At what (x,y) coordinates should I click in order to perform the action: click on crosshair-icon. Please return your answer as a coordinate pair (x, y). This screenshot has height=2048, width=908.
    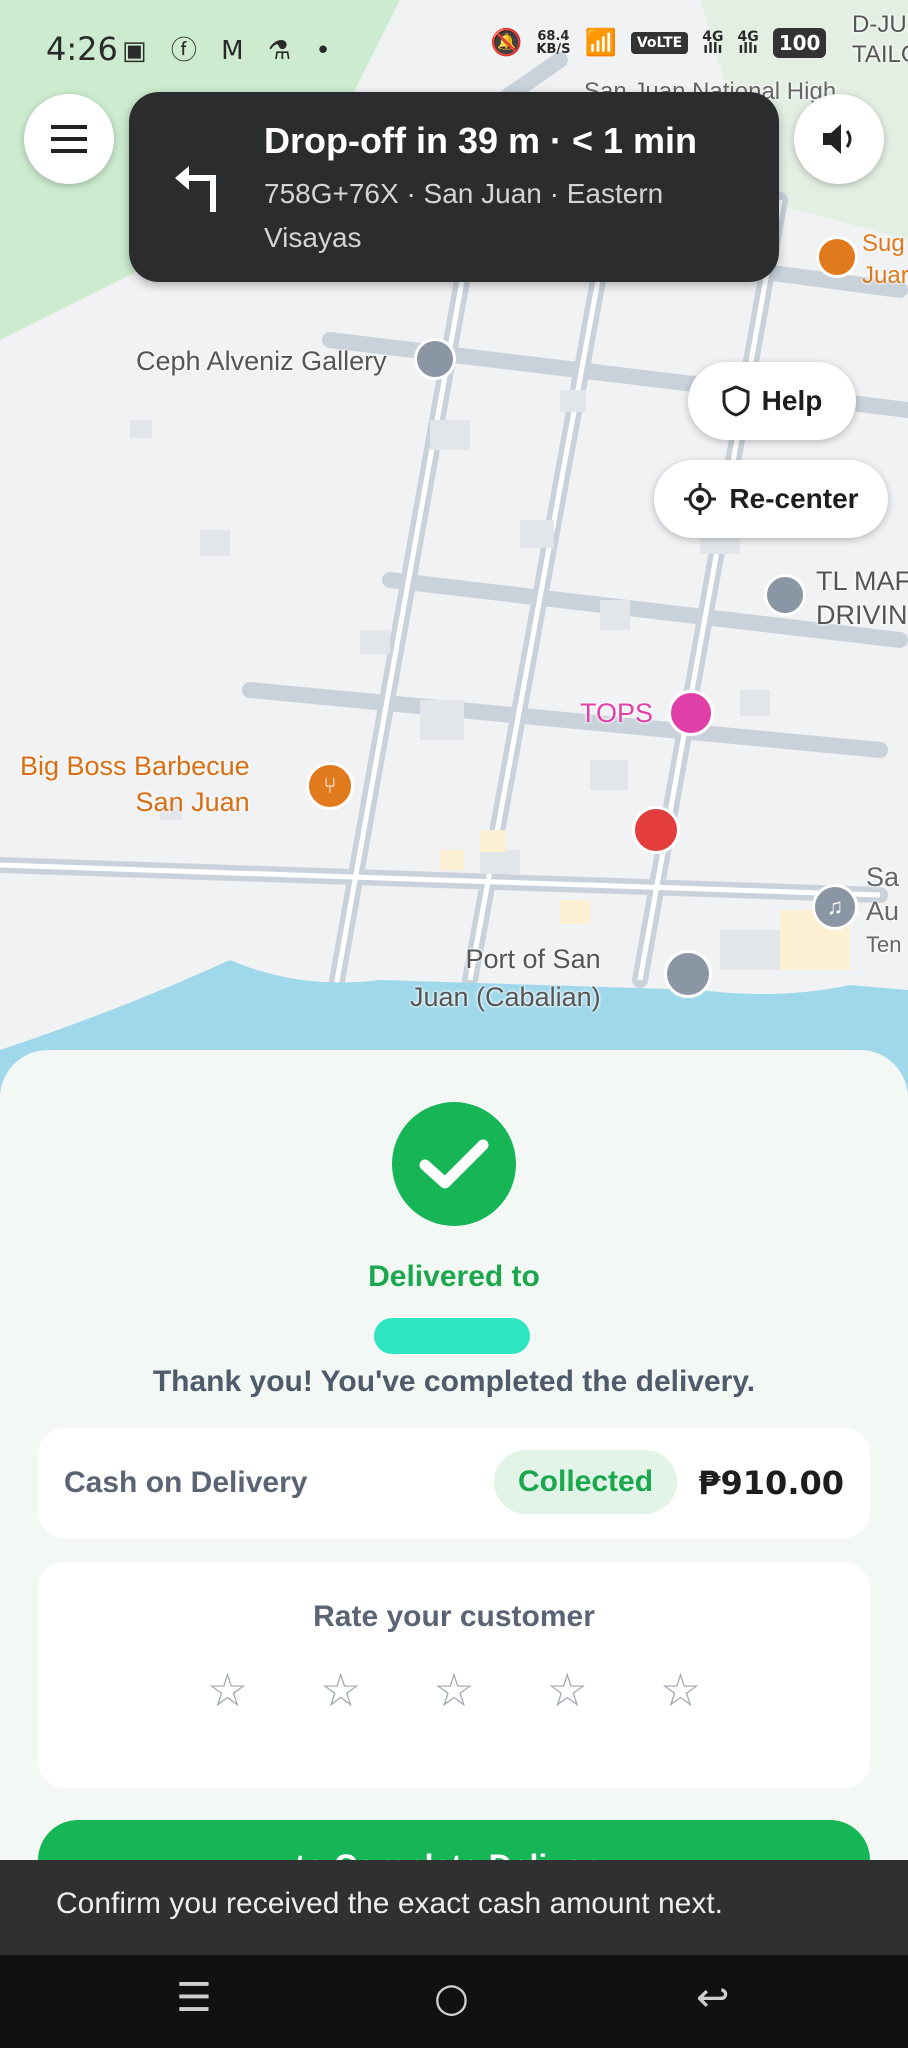
    Looking at the image, I should click on (700, 499).